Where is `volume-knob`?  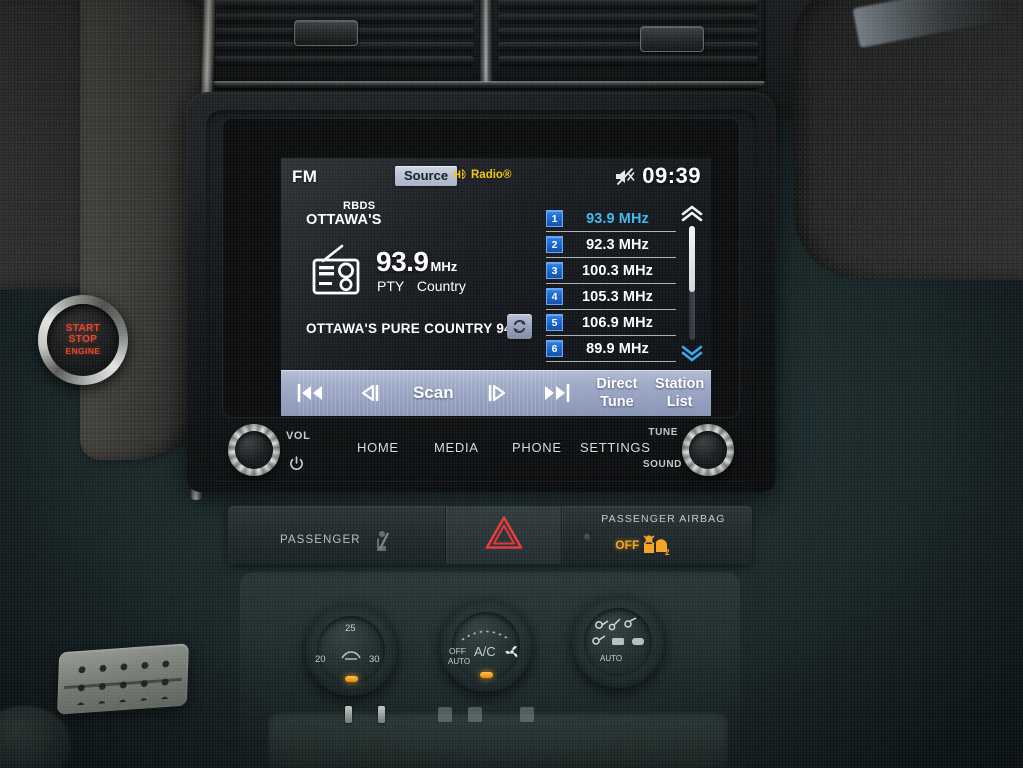 volume-knob is located at coordinates (254, 450).